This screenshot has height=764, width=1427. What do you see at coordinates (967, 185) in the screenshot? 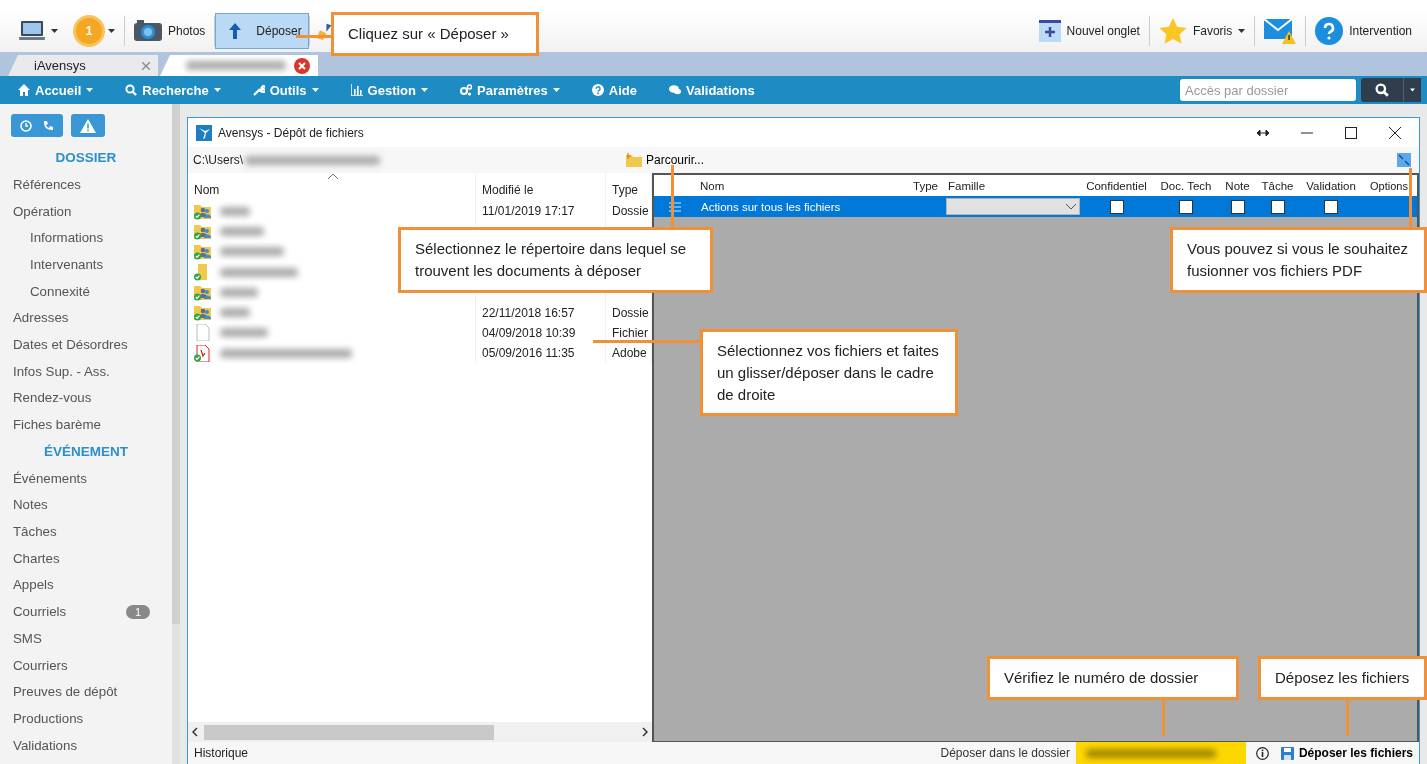
I see `column-header: Famille` at bounding box center [967, 185].